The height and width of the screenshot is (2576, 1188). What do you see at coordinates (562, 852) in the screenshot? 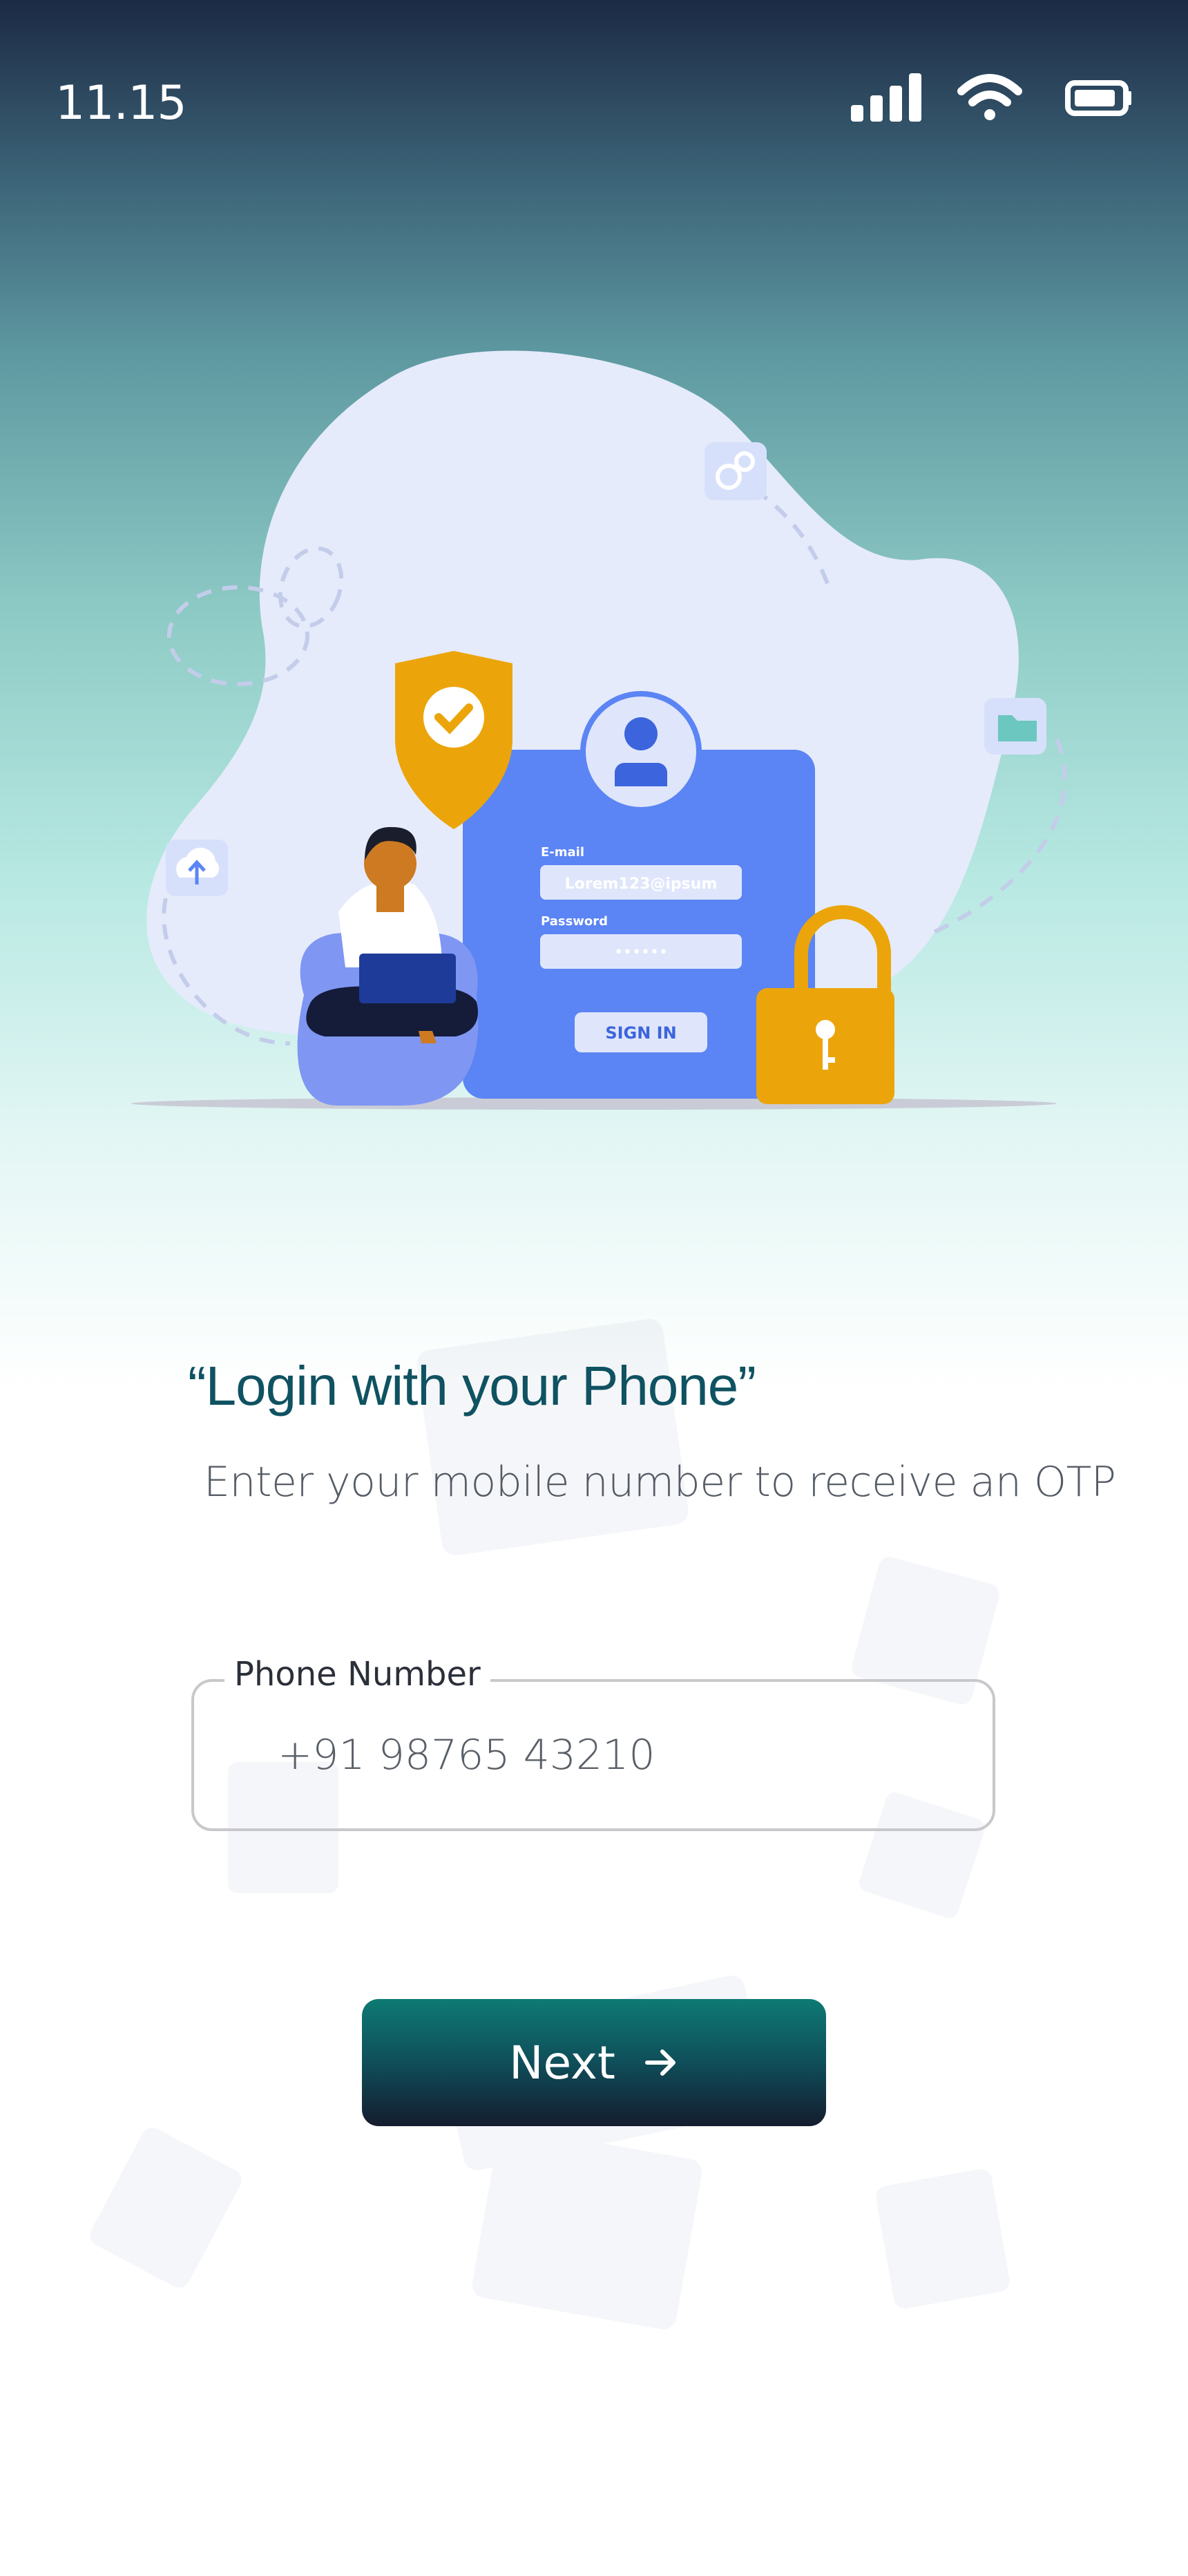
I see `email-label: E-mail` at bounding box center [562, 852].